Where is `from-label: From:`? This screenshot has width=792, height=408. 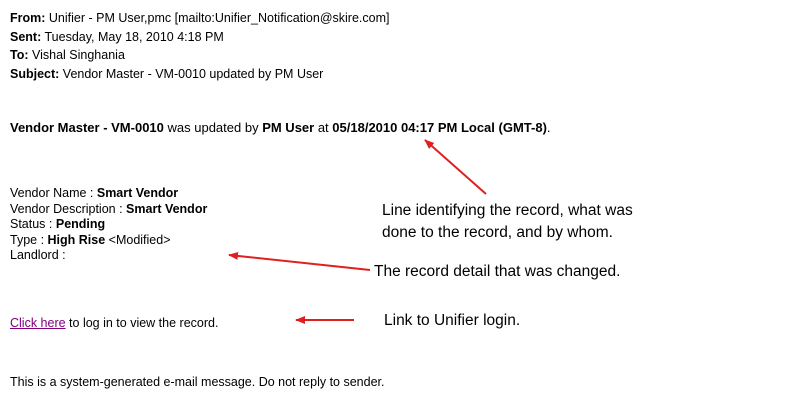 from-label: From: is located at coordinates (28, 18).